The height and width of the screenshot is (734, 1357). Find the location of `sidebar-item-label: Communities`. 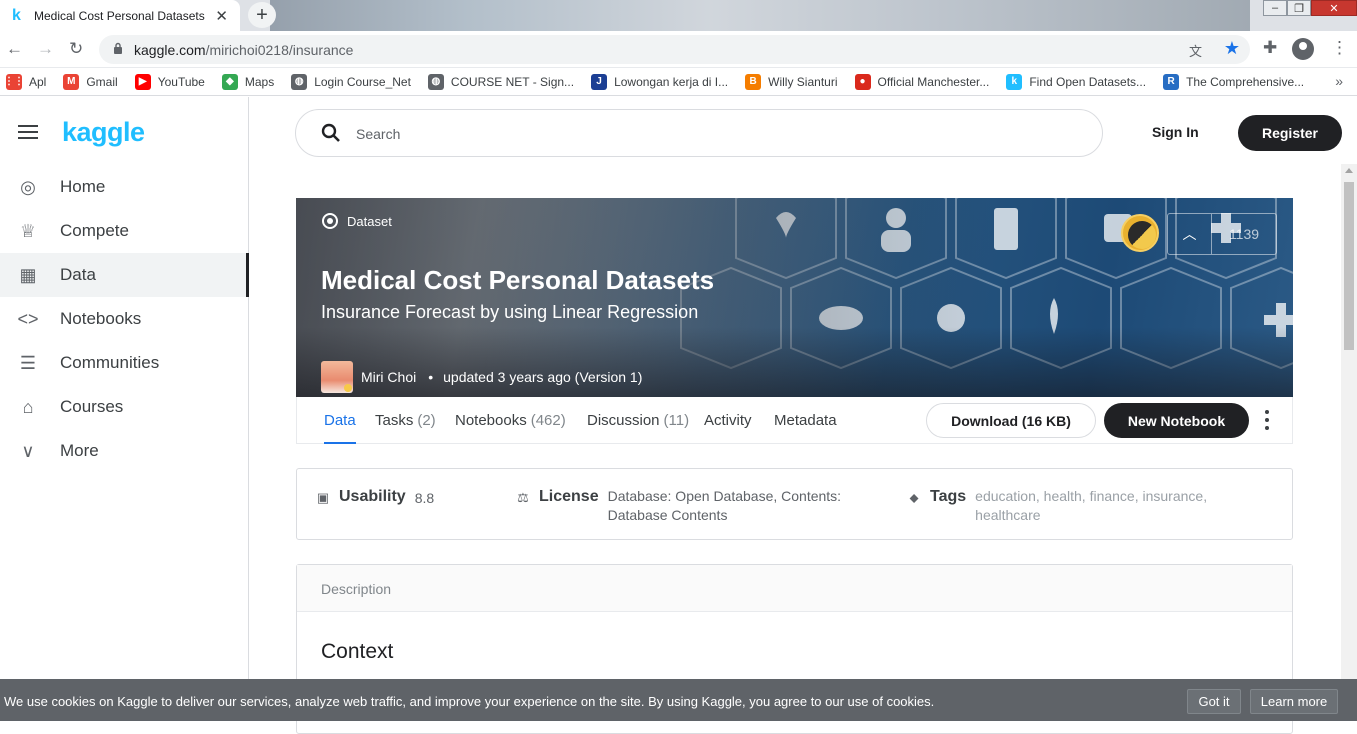

sidebar-item-label: Communities is located at coordinates (110, 362).